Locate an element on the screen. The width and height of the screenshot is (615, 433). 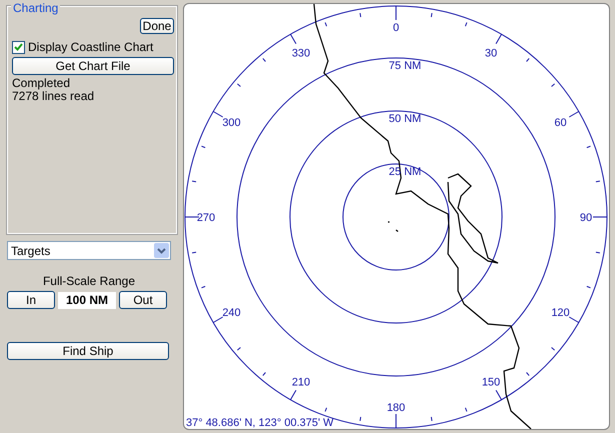
bearing-label: 60 is located at coordinates (560, 123).